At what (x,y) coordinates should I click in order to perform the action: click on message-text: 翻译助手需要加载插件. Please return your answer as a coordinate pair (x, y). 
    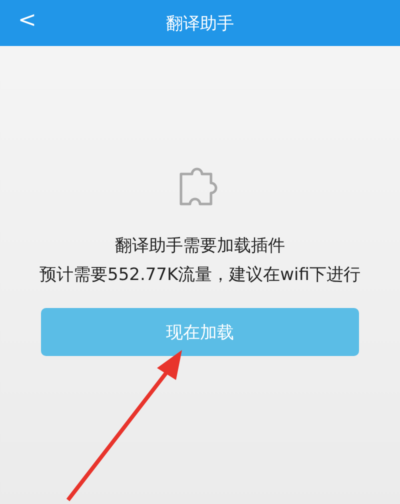
    Looking at the image, I should click on (200, 246).